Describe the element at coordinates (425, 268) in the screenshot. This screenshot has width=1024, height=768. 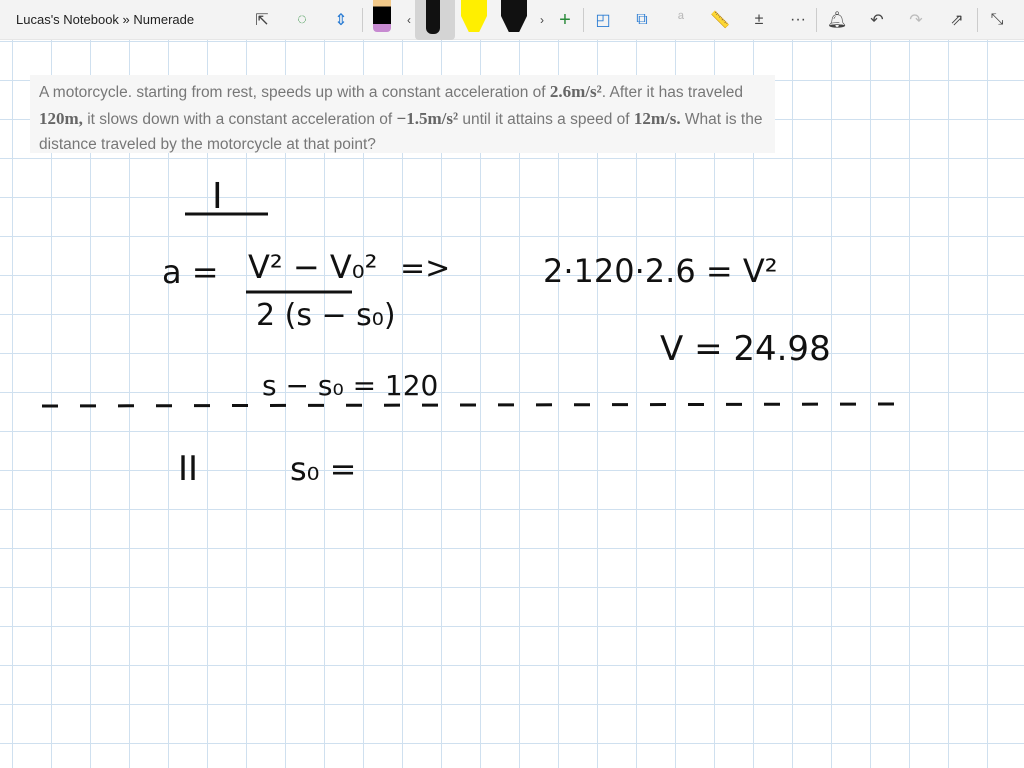
I see `implies-arrow: =>` at that location.